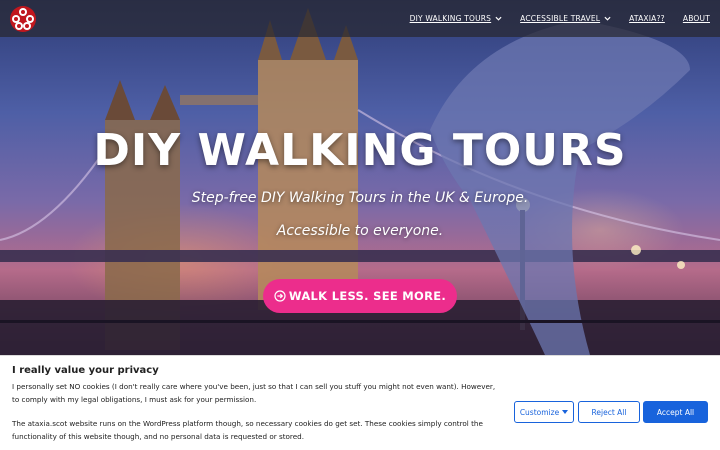 The width and height of the screenshot is (720, 450). What do you see at coordinates (450, 18) in the screenshot?
I see `nav-label: DIY WALKING TOURS` at bounding box center [450, 18].